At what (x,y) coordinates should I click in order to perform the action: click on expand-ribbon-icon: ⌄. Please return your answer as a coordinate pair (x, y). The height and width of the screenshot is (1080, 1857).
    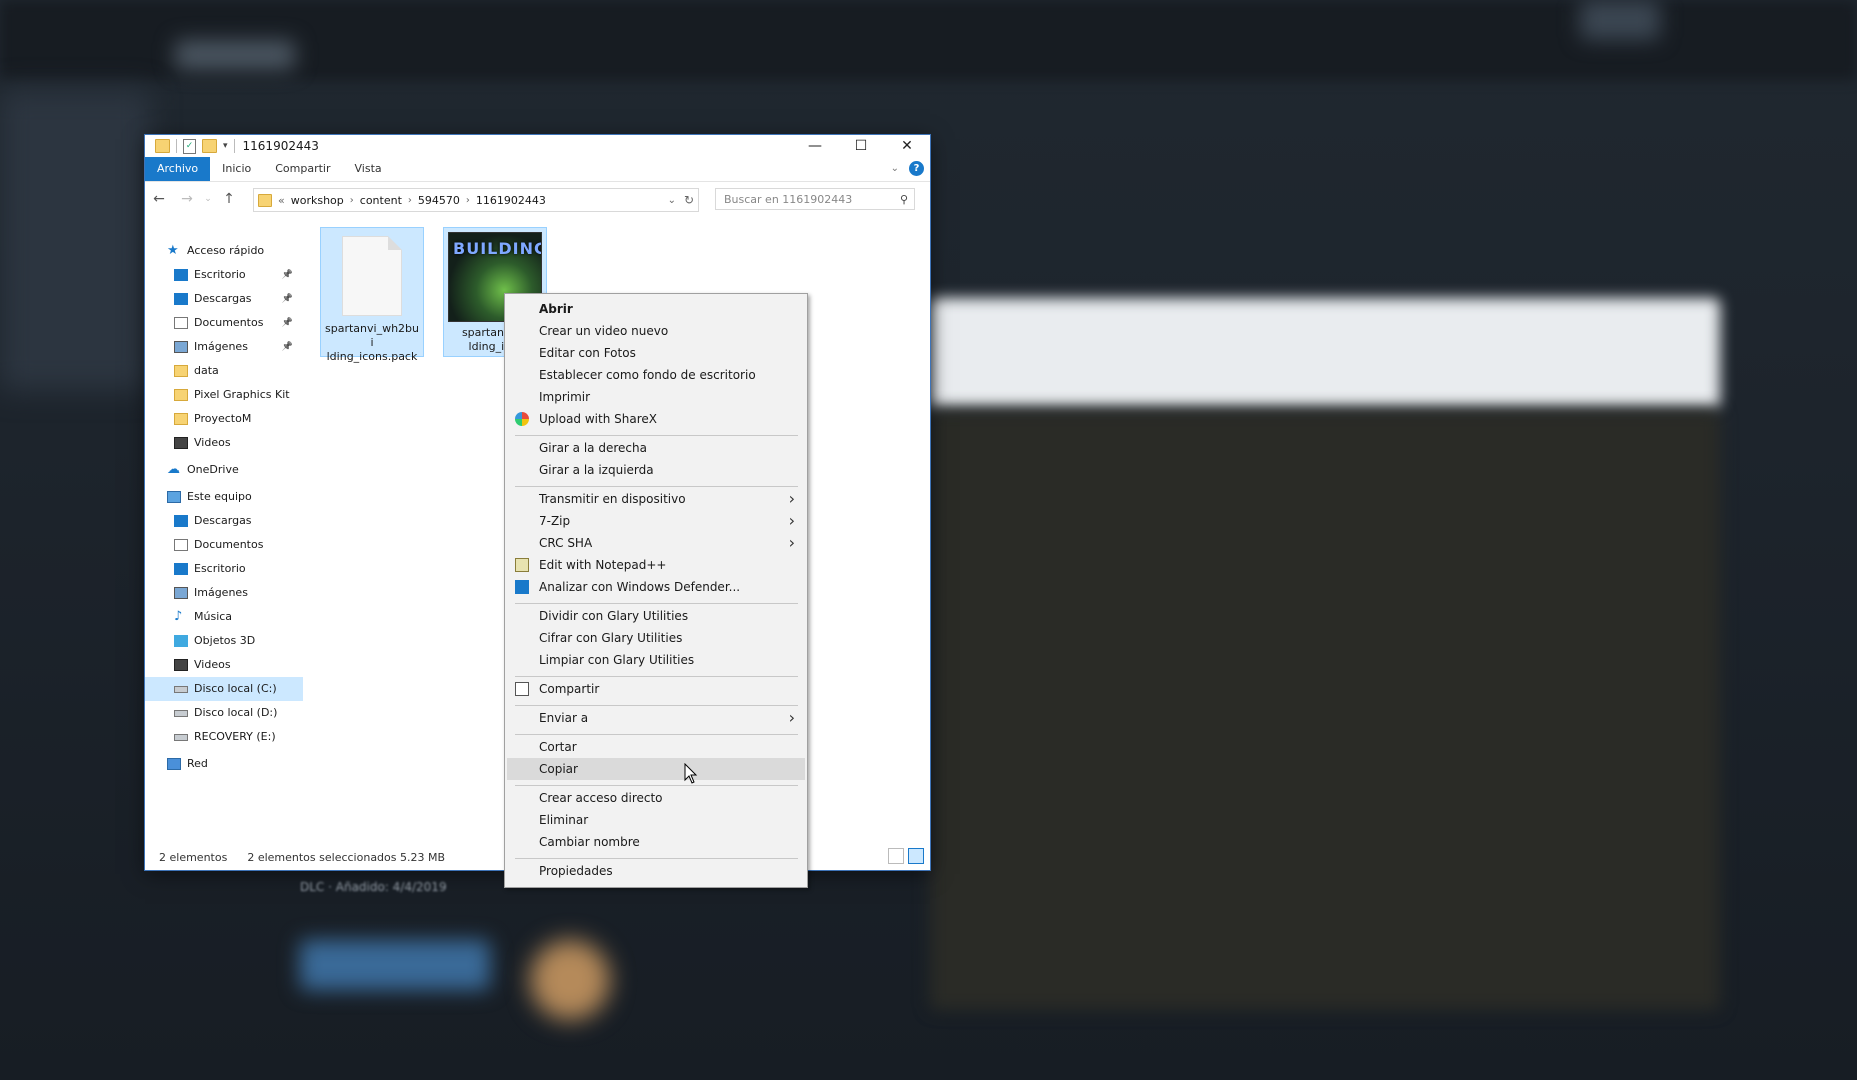
    Looking at the image, I should click on (895, 168).